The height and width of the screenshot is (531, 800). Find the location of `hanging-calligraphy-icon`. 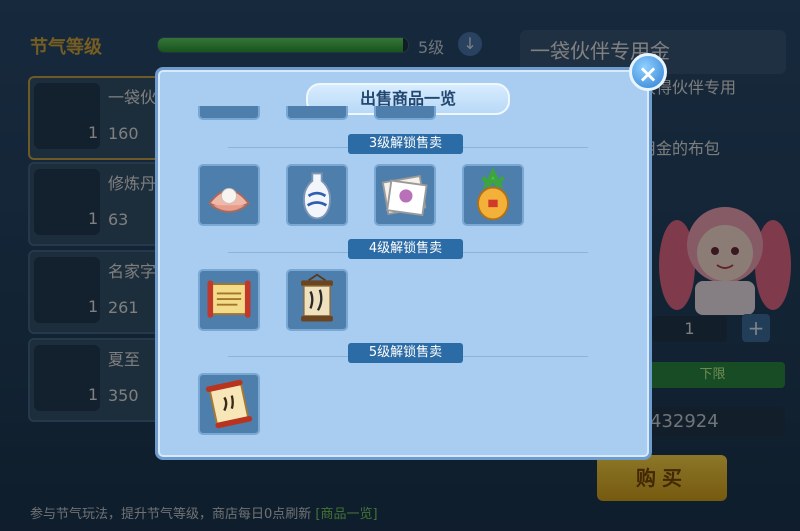

hanging-calligraphy-icon is located at coordinates (317, 297).